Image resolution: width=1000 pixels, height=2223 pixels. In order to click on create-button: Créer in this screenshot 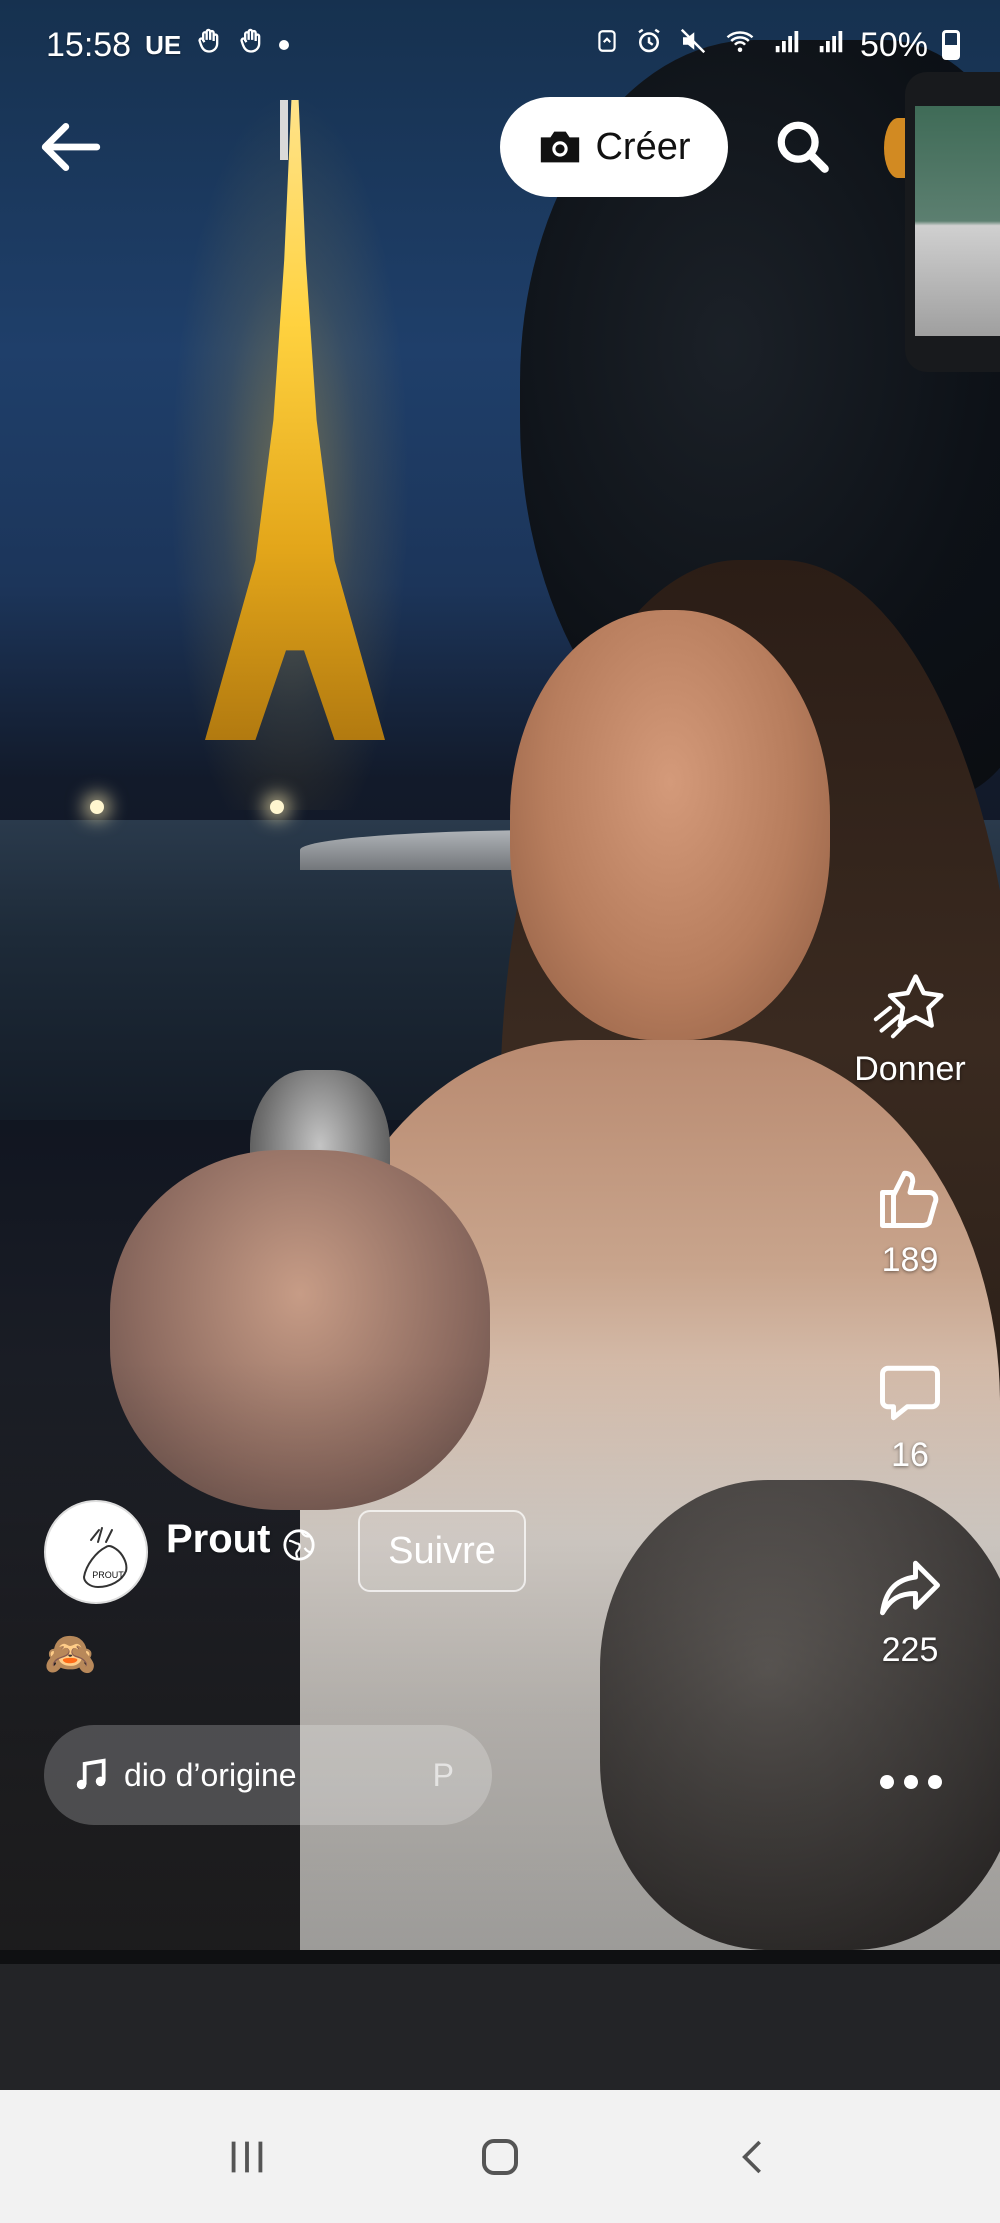, I will do `click(614, 147)`.